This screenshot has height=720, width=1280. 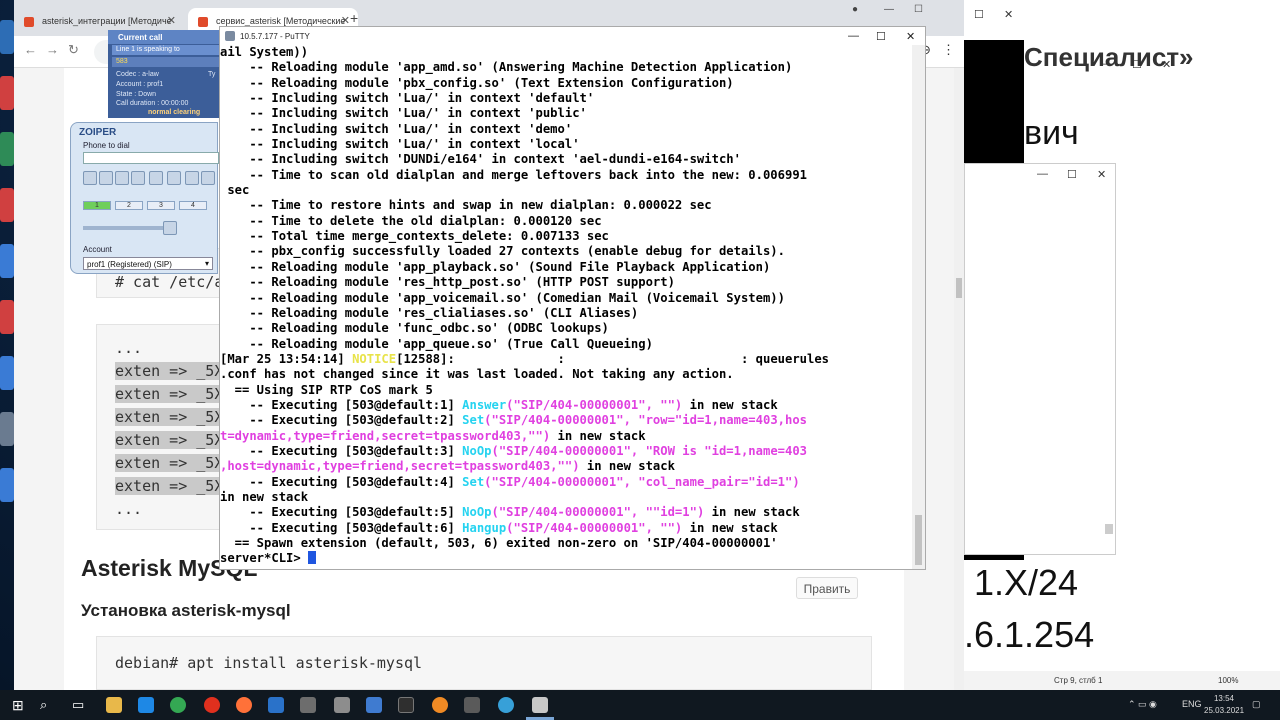 What do you see at coordinates (208, 178) in the screenshot?
I see `record-icon` at bounding box center [208, 178].